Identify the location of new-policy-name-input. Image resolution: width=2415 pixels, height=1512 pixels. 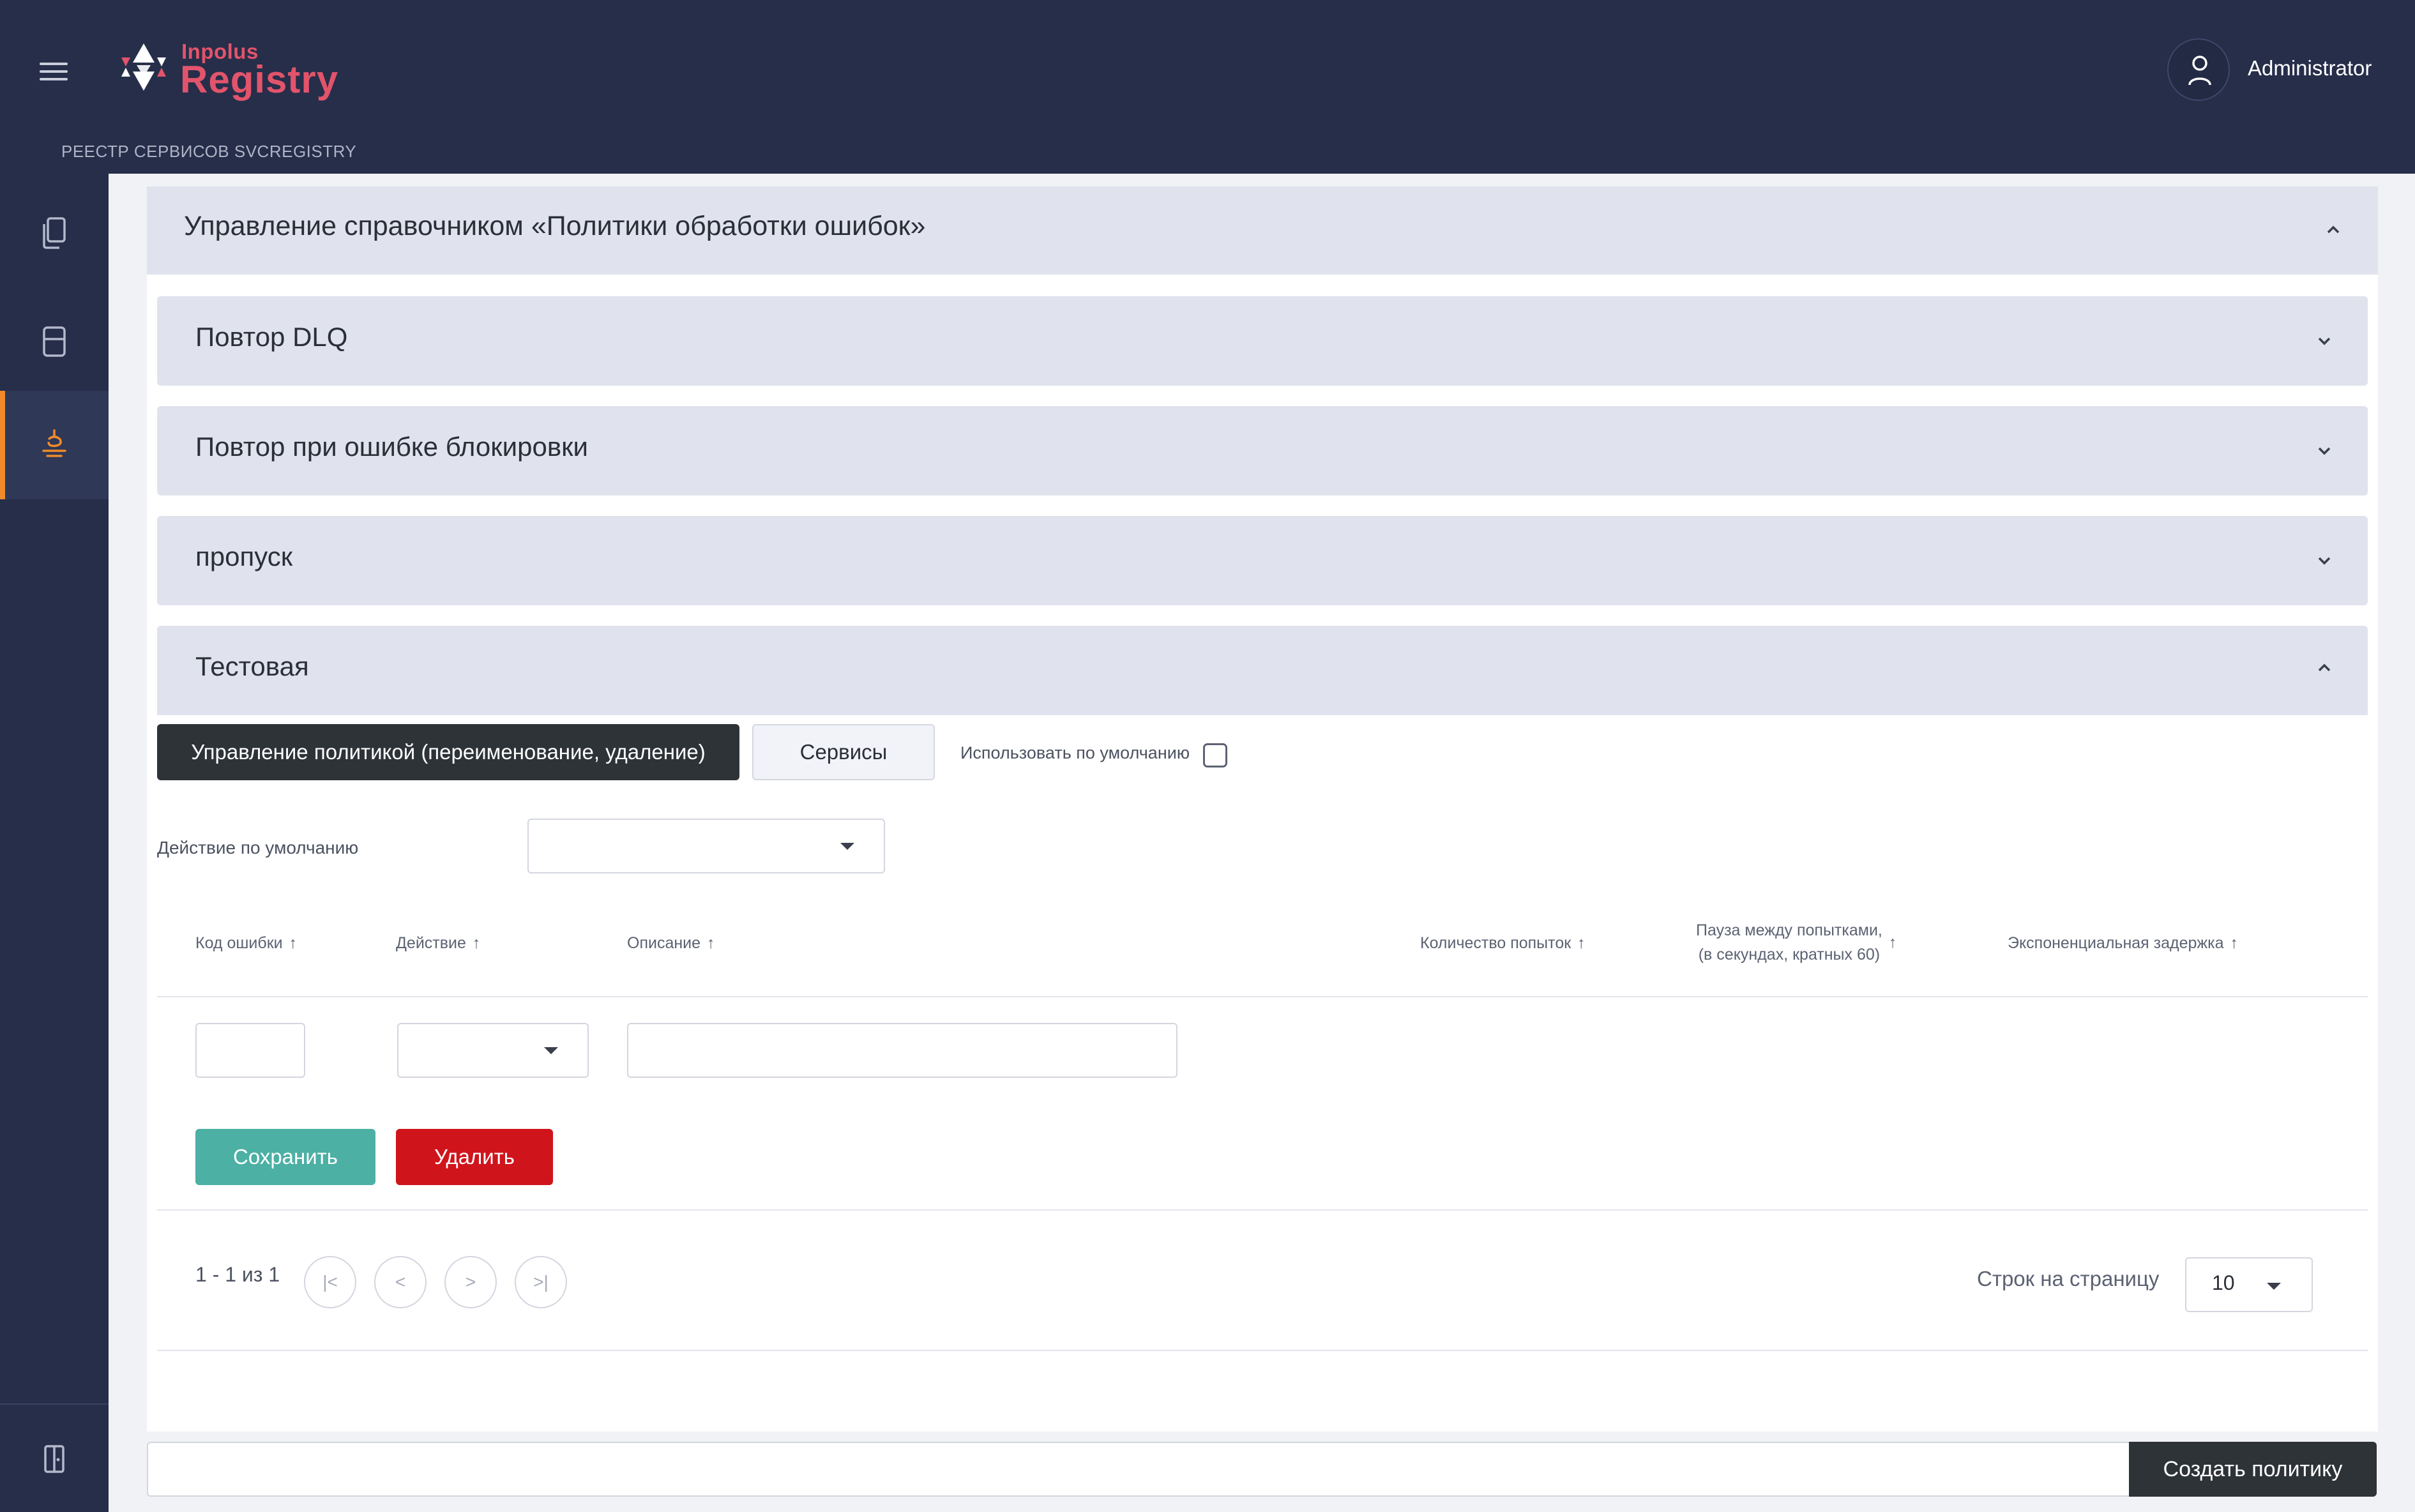
(1138, 1469).